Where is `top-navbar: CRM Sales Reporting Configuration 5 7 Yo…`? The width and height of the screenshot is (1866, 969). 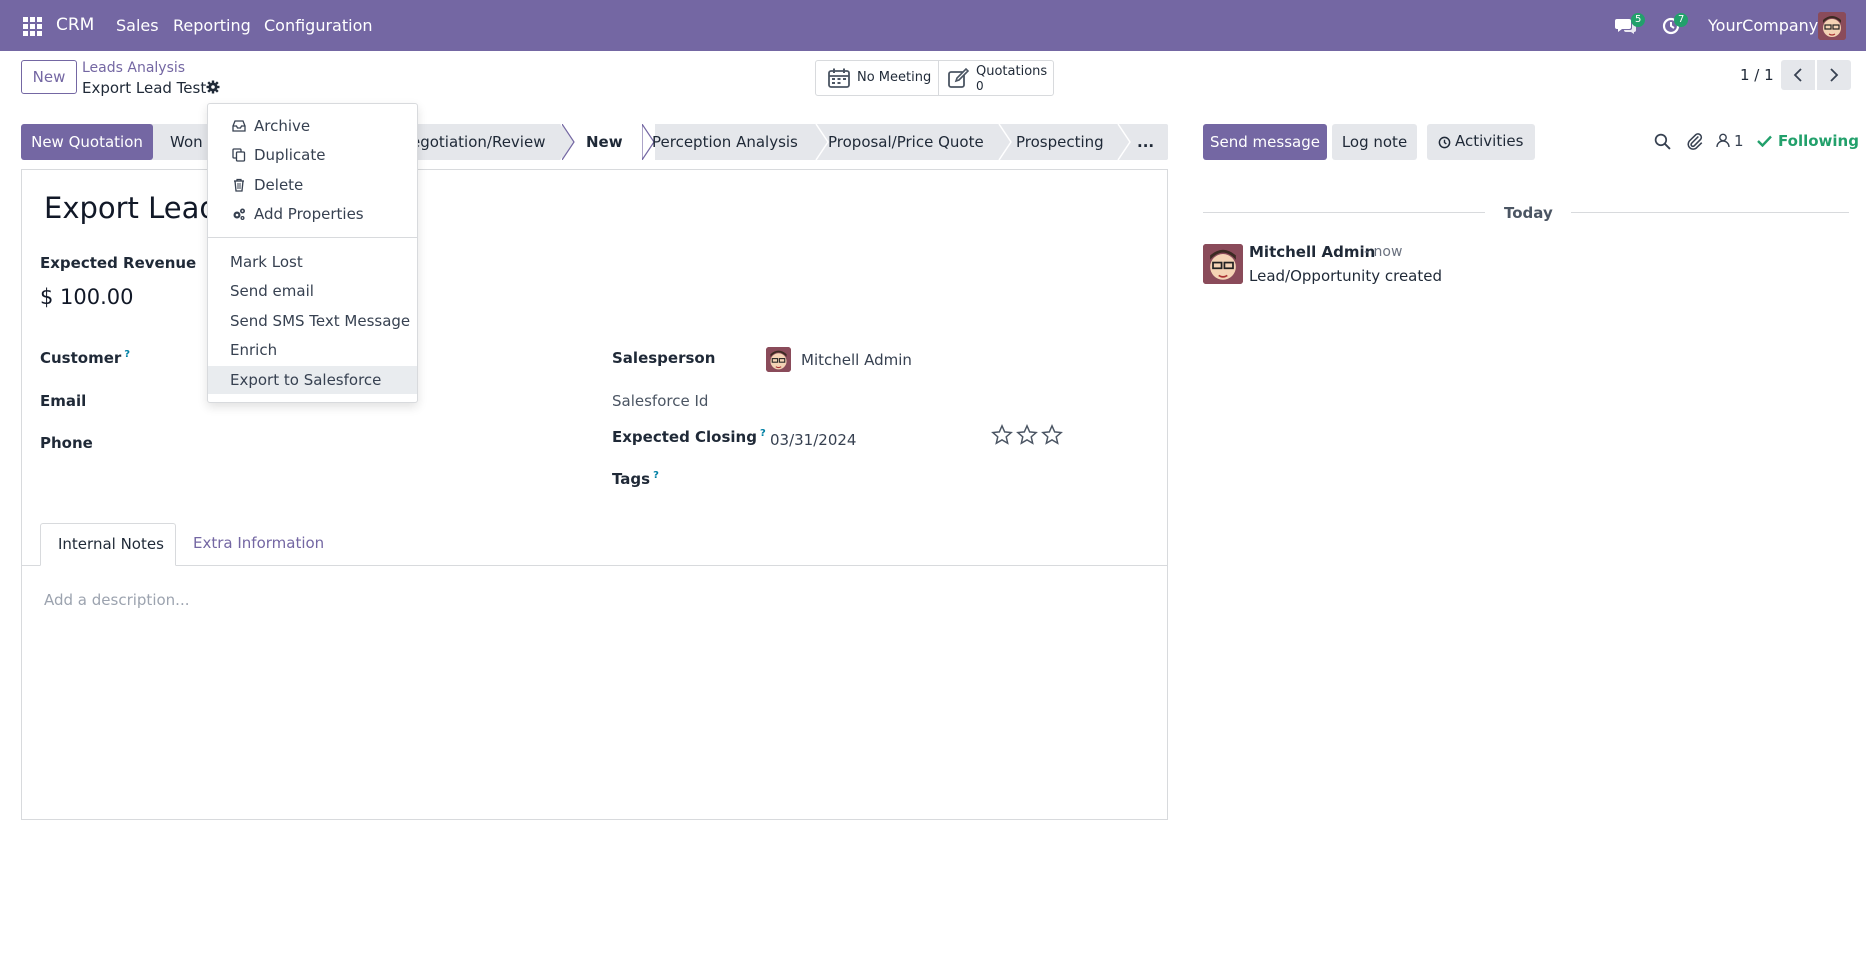
top-navbar: CRM Sales Reporting Configuration 5 7 Yo… is located at coordinates (933, 25).